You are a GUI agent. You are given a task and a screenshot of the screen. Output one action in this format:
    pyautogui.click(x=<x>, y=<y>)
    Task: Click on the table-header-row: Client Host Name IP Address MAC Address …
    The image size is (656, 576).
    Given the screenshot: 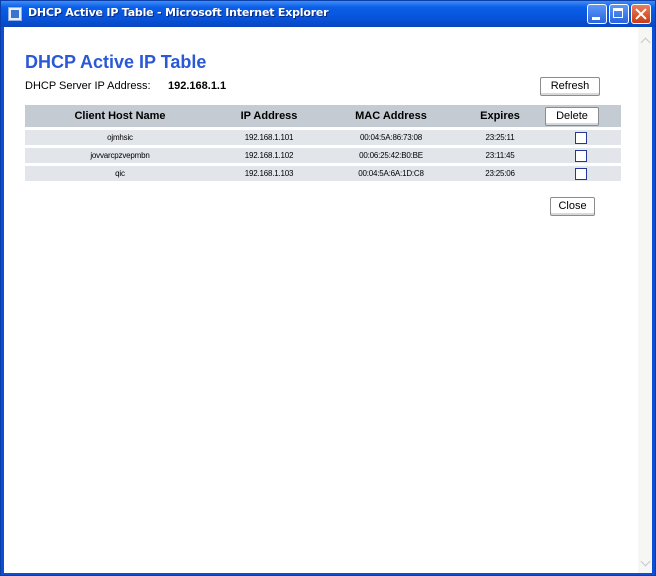 What is the action you would take?
    pyautogui.click(x=323, y=116)
    